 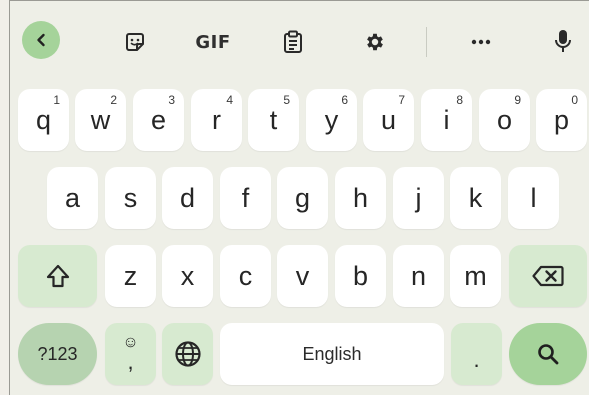 I want to click on key-z: z, so click(x=130, y=276).